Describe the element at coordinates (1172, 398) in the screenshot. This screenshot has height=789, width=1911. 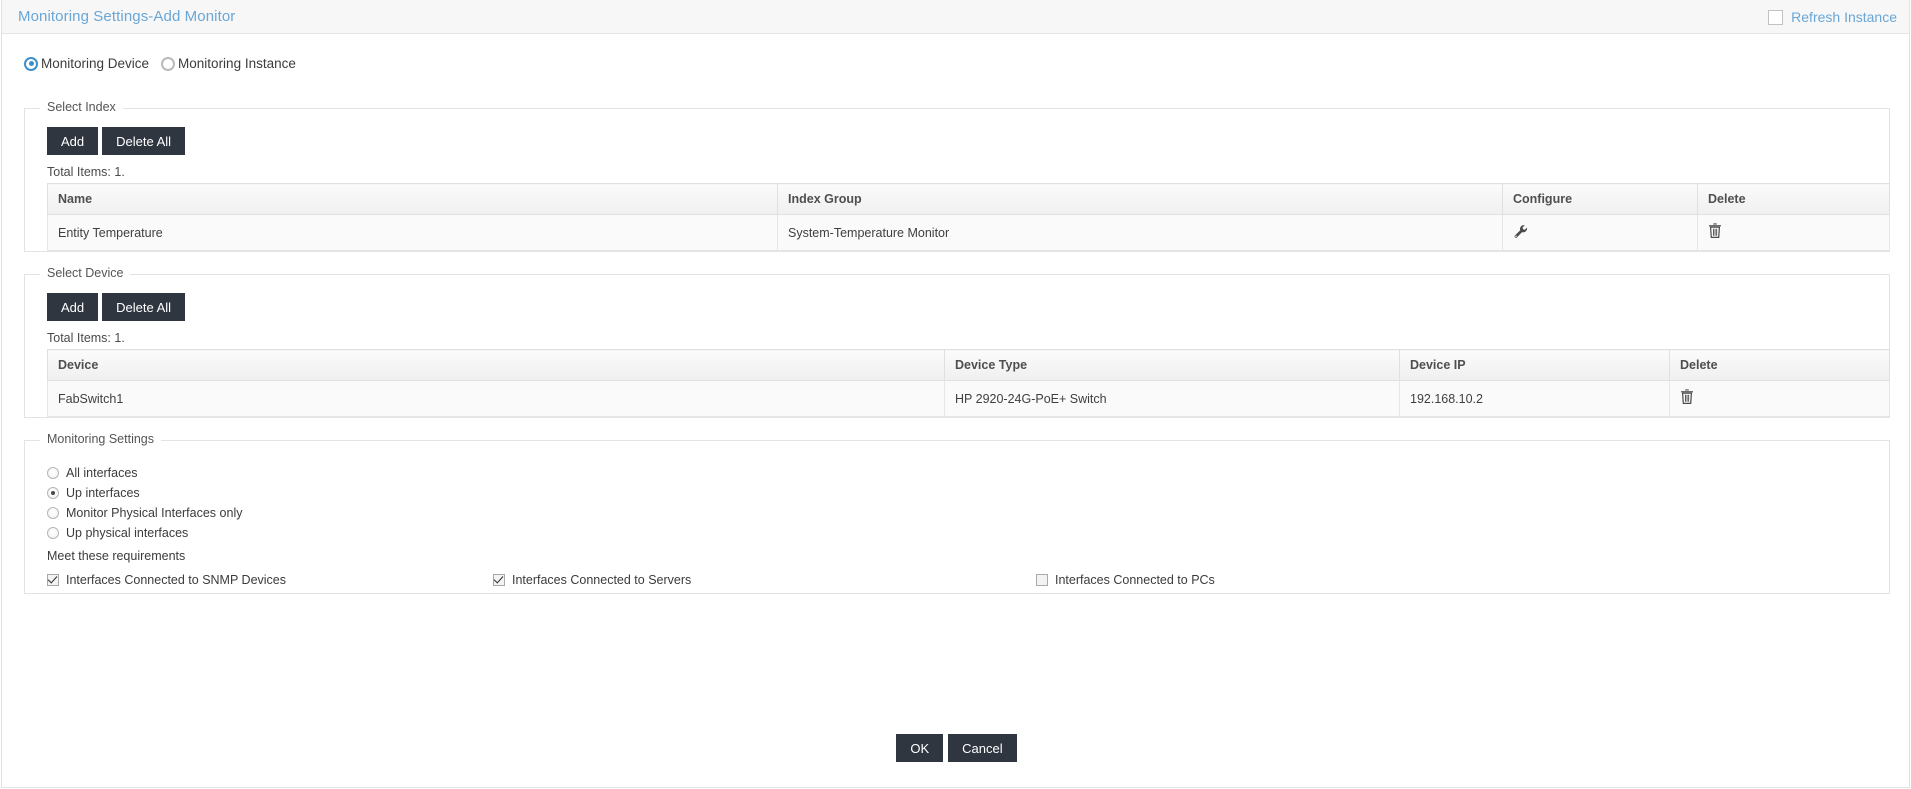
I see `cell-device-type: HP 2920-24G-PoE+ Switch` at that location.